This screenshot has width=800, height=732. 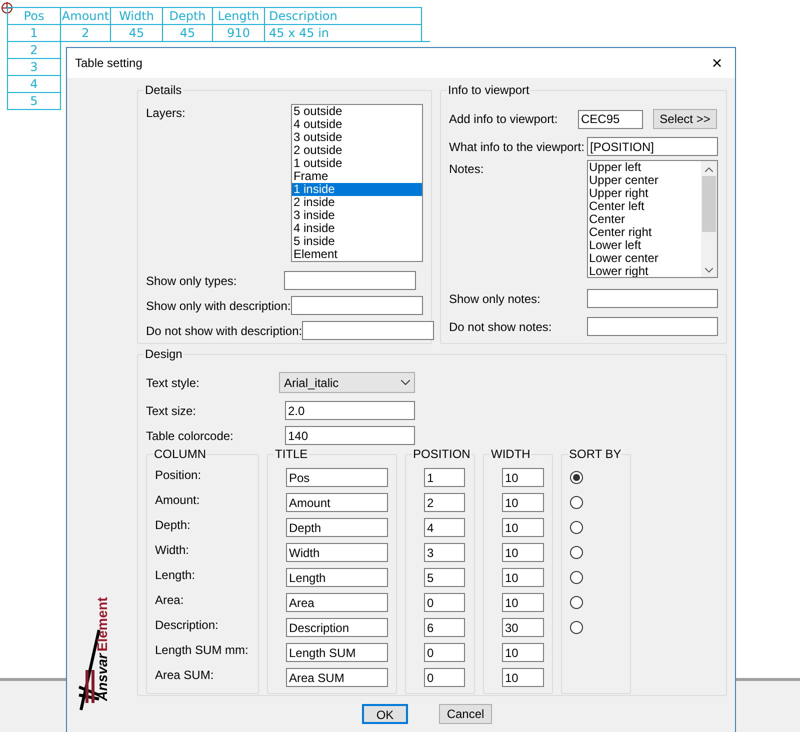 What do you see at coordinates (350, 410) in the screenshot?
I see `input-field: 2.0` at bounding box center [350, 410].